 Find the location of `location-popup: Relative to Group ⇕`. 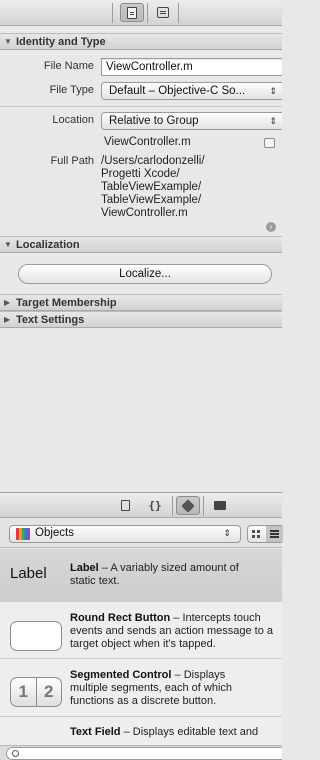

location-popup: Relative to Group ⇕ is located at coordinates (191, 121).